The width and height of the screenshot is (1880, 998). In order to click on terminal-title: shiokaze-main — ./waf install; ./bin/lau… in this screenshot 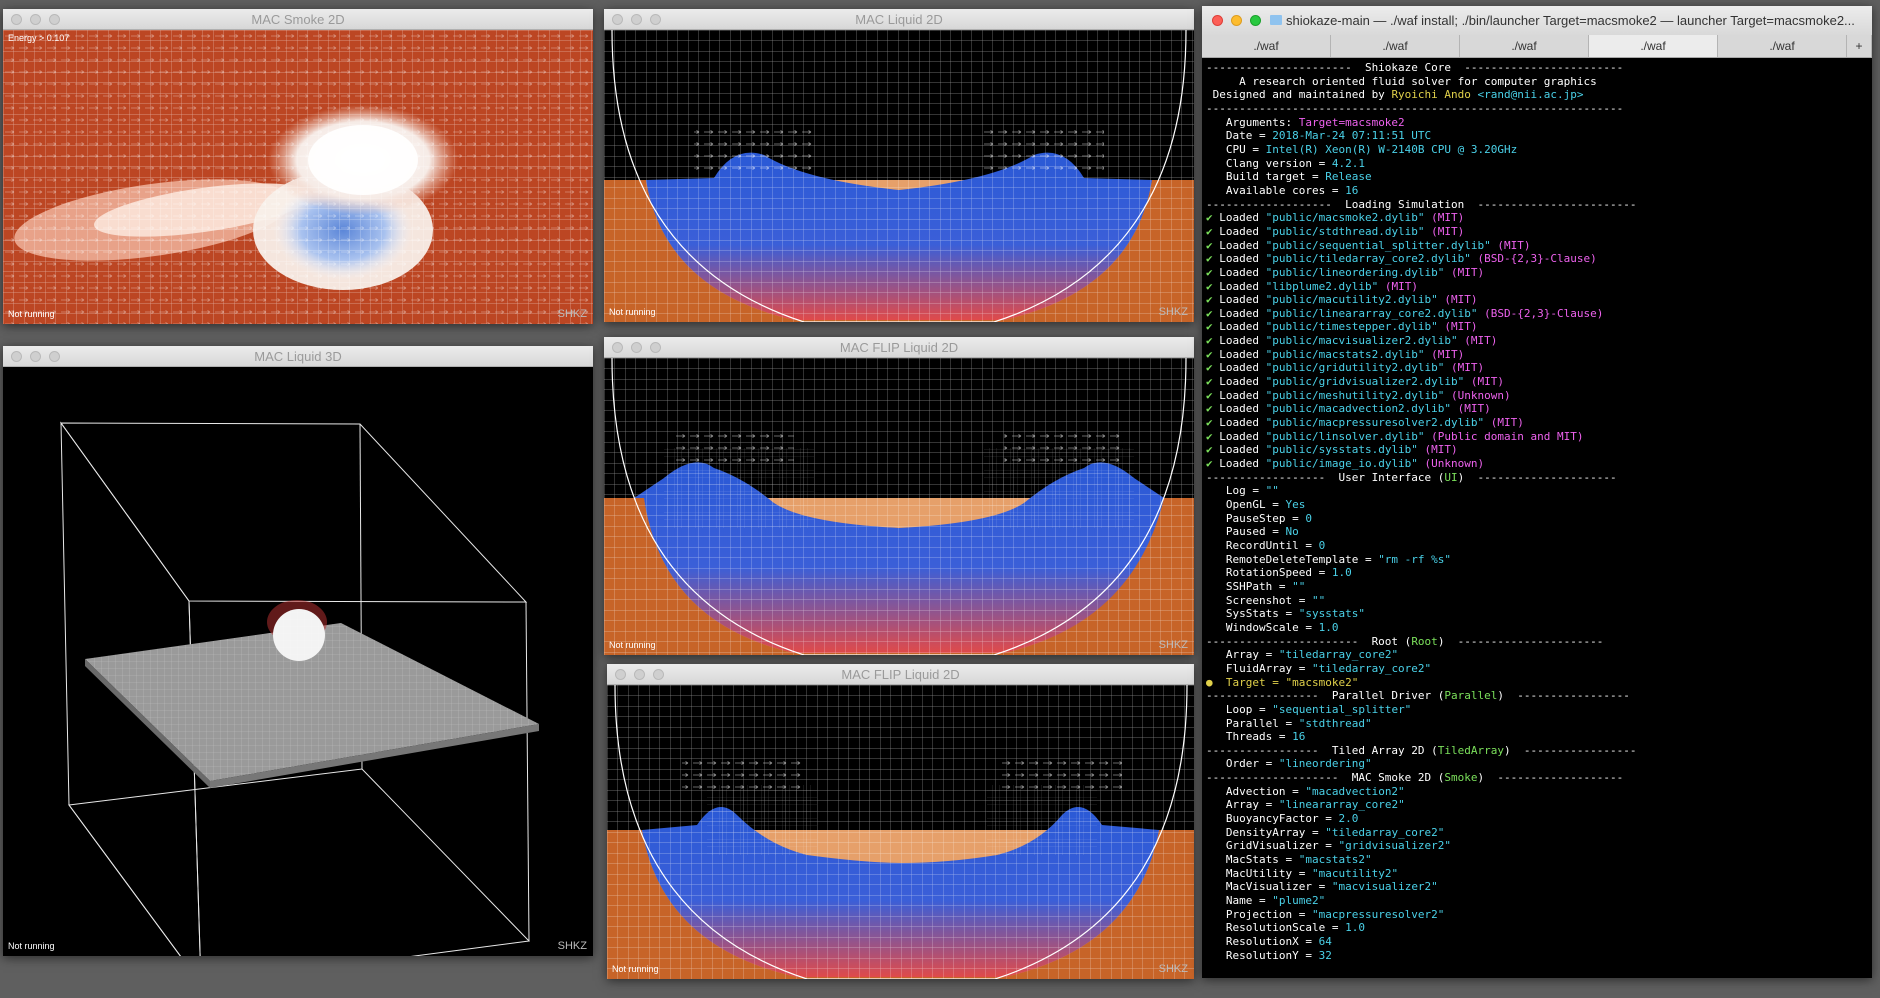, I will do `click(1570, 20)`.